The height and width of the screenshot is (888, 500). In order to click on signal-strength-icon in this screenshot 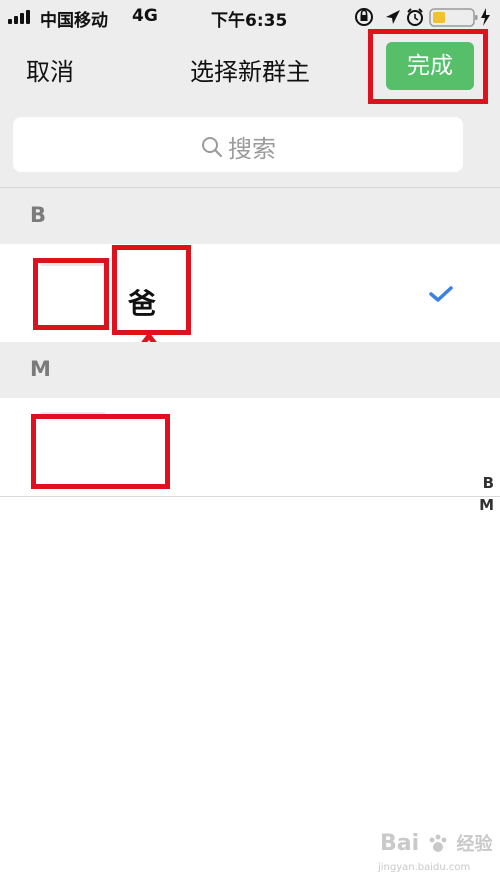, I will do `click(22, 17)`.